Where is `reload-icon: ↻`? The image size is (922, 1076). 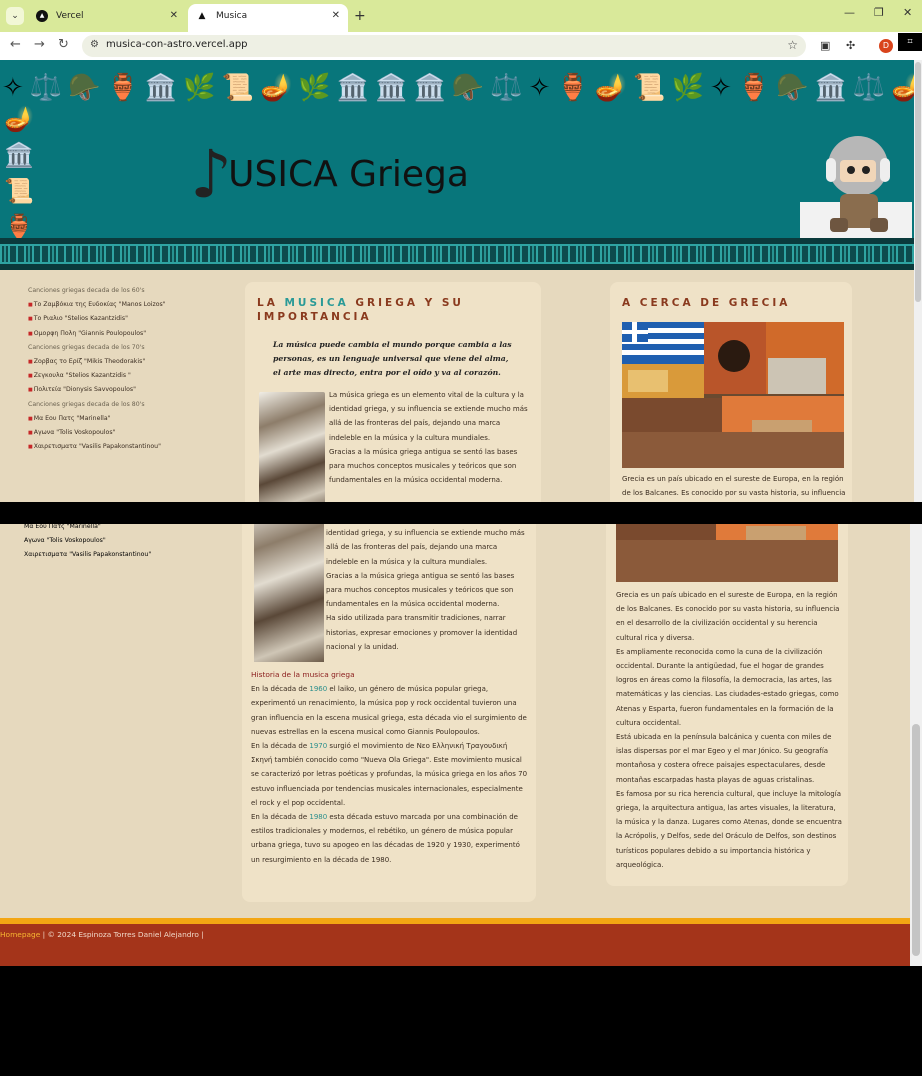
reload-icon: ↻ is located at coordinates (63, 45).